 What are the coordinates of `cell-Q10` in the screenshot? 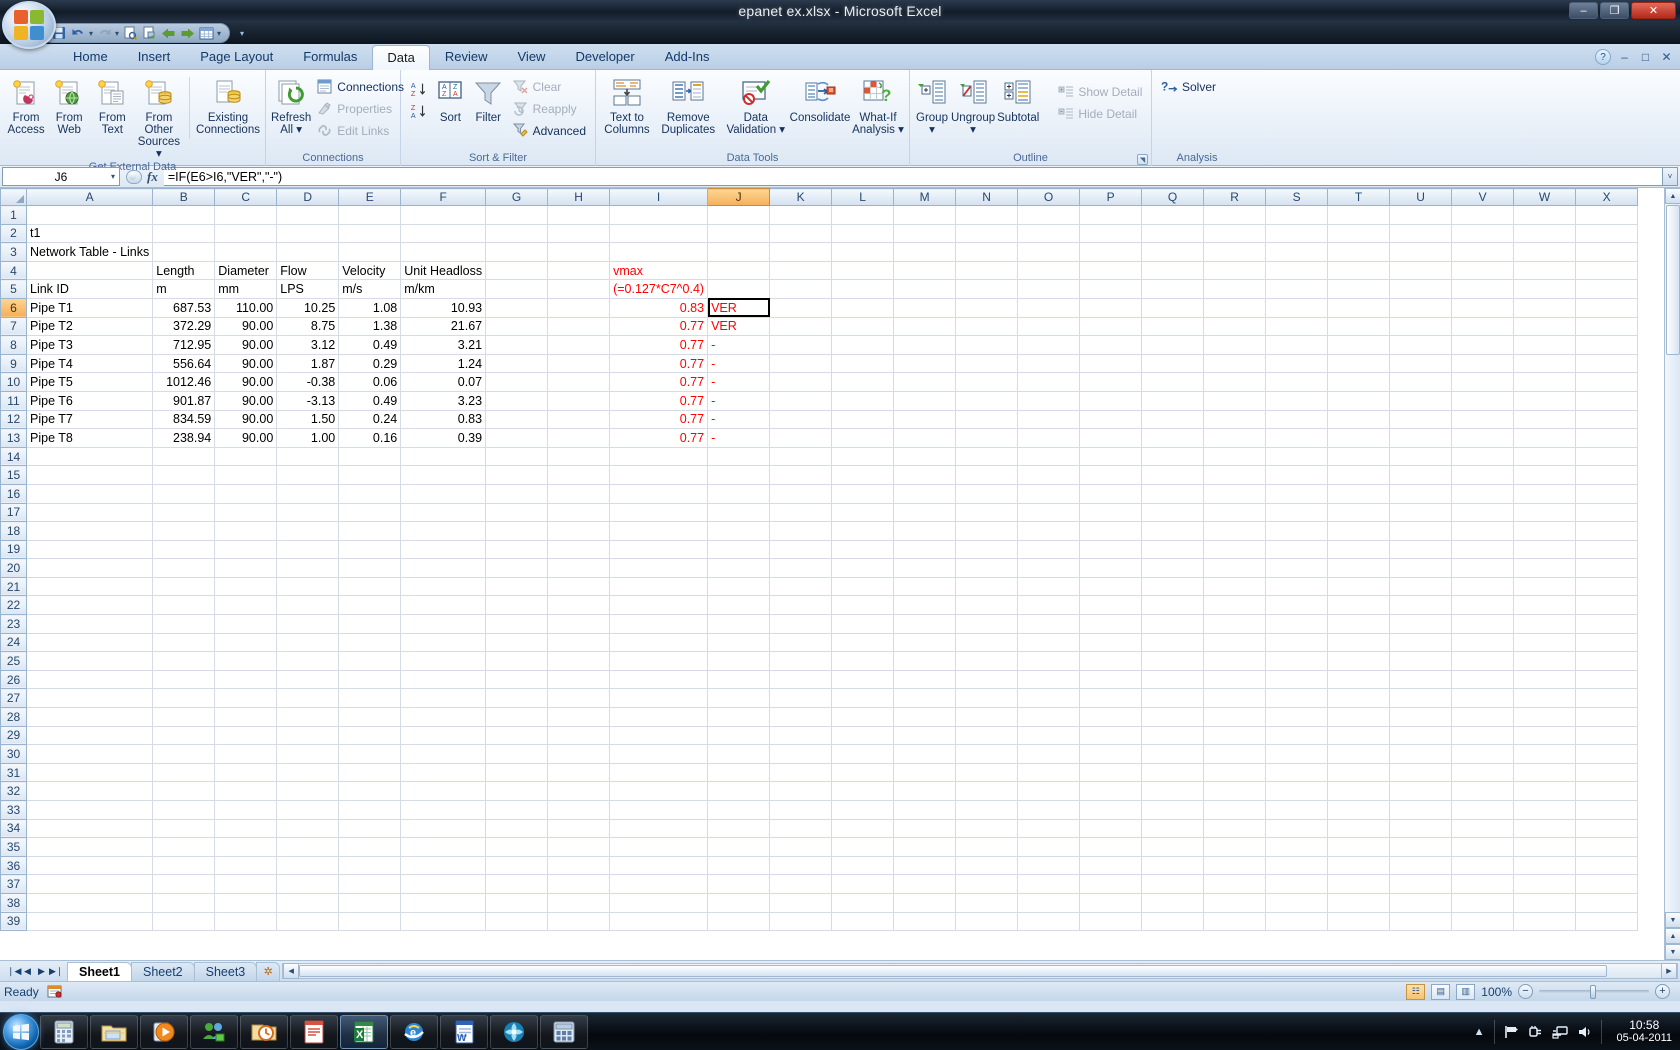 It's located at (1173, 382).